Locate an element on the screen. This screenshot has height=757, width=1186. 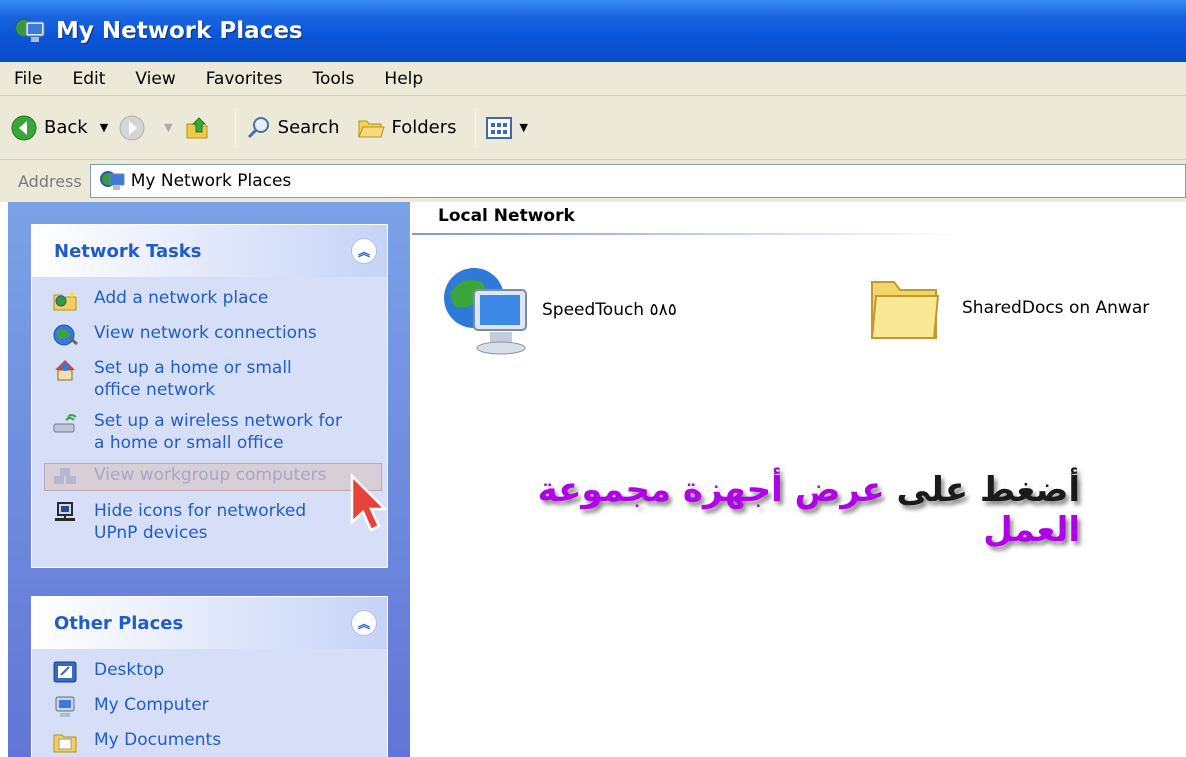
search-icon is located at coordinates (258, 127).